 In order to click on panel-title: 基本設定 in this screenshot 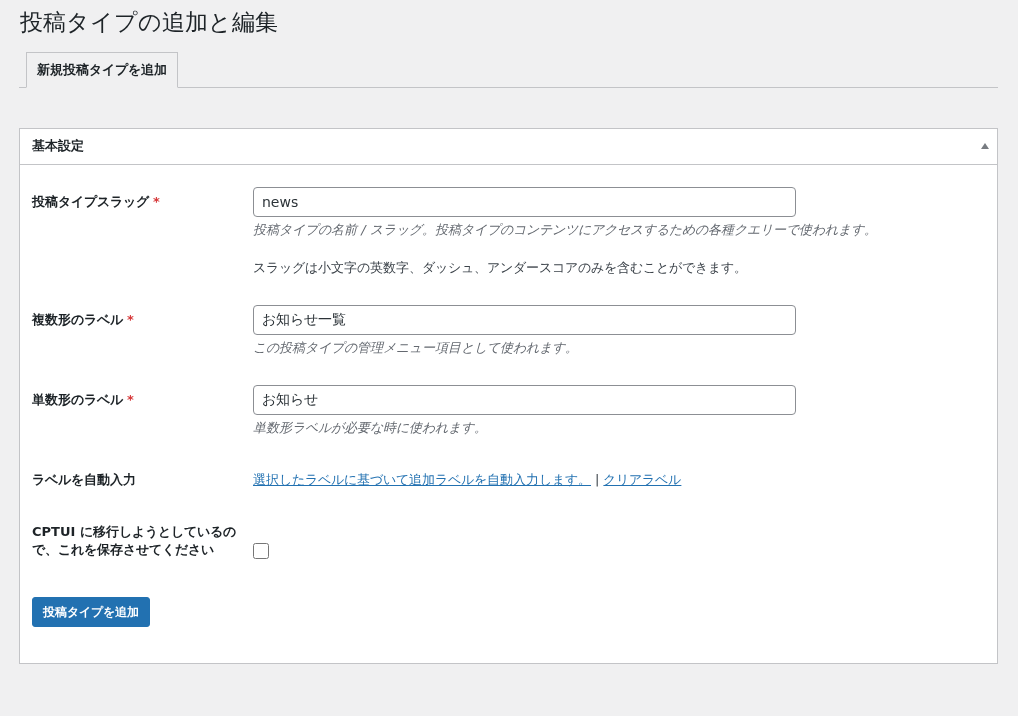, I will do `click(58, 146)`.